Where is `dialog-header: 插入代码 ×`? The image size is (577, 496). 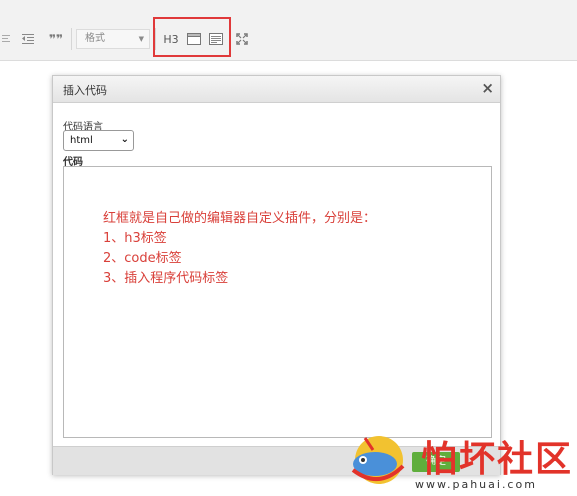
dialog-header: 插入代码 × is located at coordinates (276, 89).